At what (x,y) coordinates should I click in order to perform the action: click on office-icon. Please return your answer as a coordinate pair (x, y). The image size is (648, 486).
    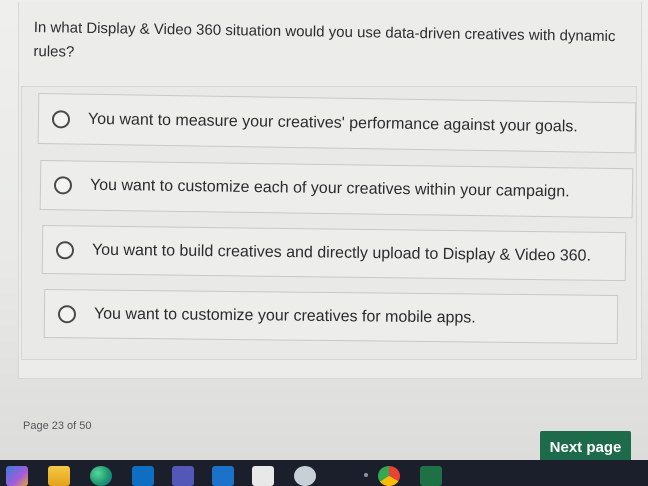
    Looking at the image, I should click on (223, 476).